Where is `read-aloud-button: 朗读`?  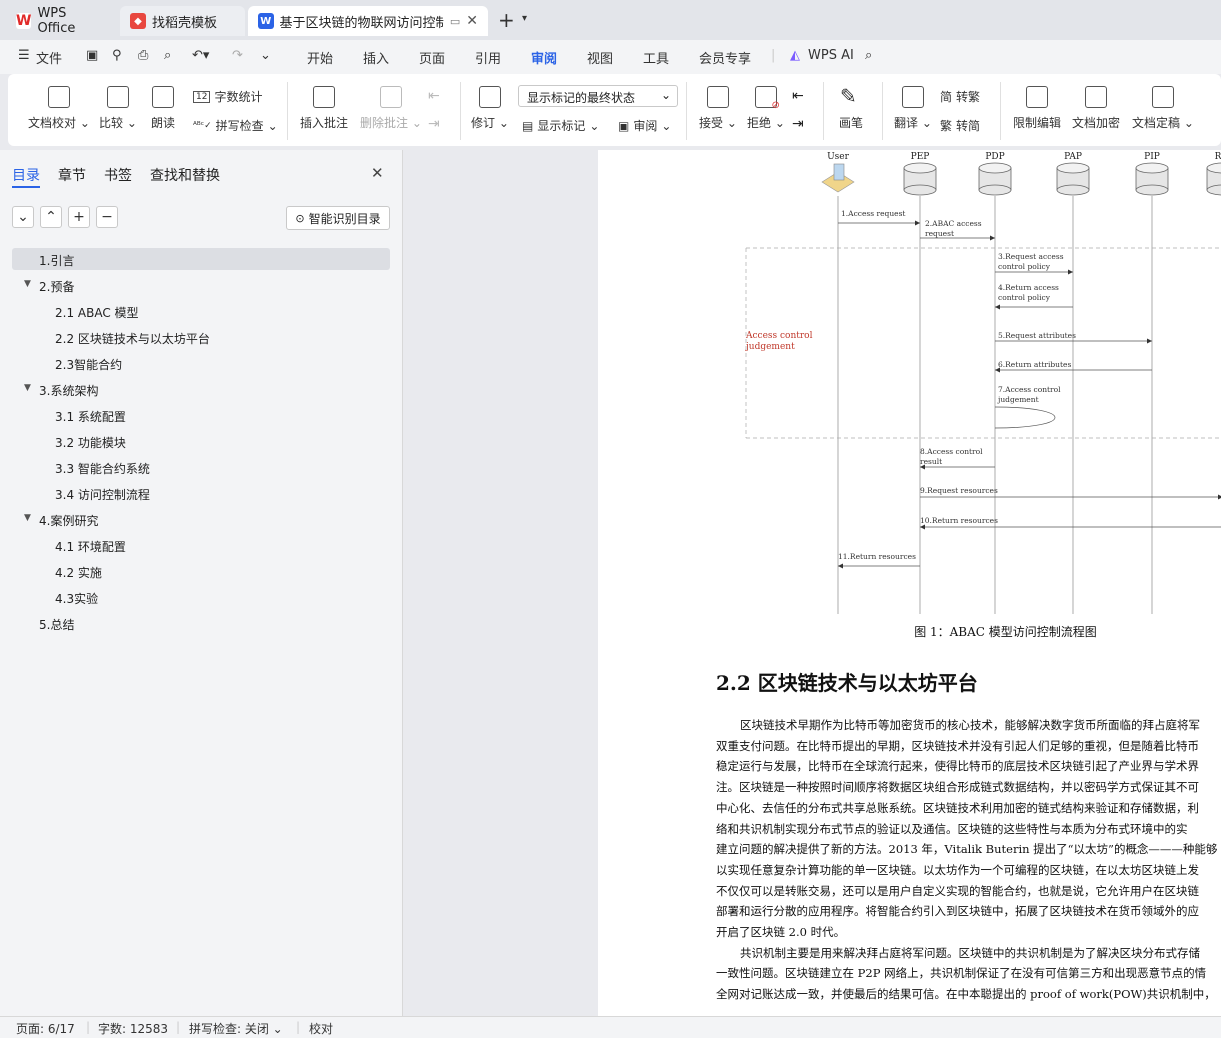 read-aloud-button: 朗读 is located at coordinates (163, 108).